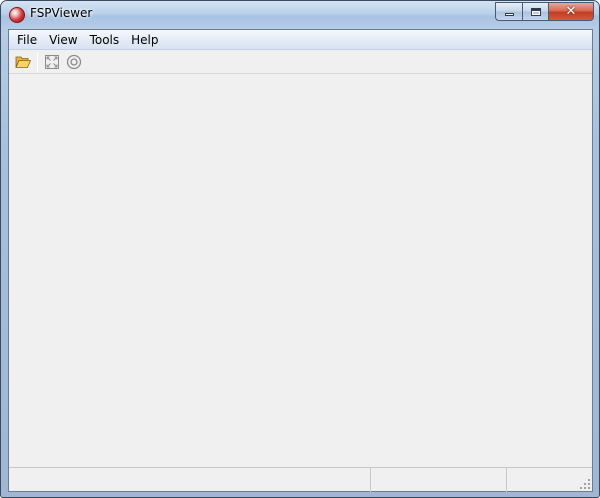 Image resolution: width=600 pixels, height=498 pixels. Describe the element at coordinates (300, 62) in the screenshot. I see `toolbar` at that location.